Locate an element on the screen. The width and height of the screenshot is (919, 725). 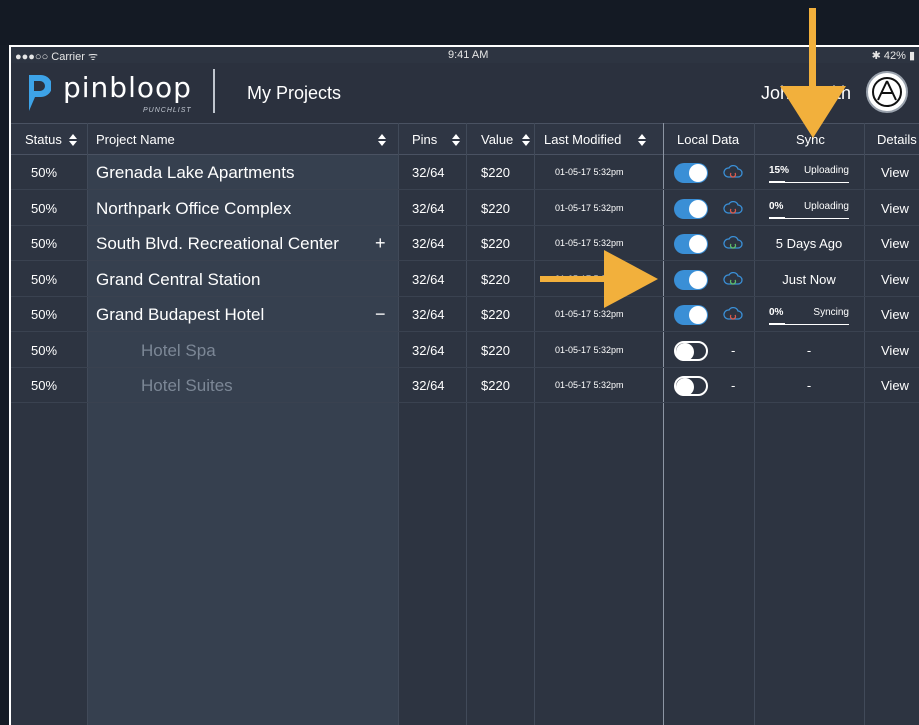
sort-pins-icon is located at coordinates (456, 140).